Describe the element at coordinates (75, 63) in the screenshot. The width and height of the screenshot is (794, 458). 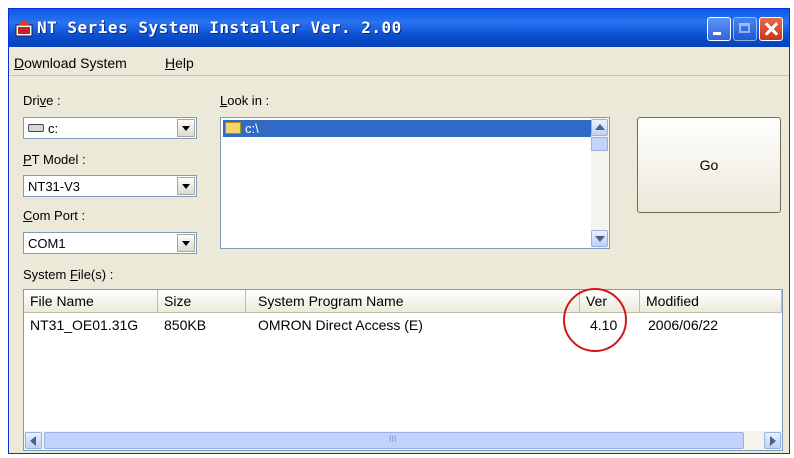
I see `menu-download-label: ownload System` at that location.